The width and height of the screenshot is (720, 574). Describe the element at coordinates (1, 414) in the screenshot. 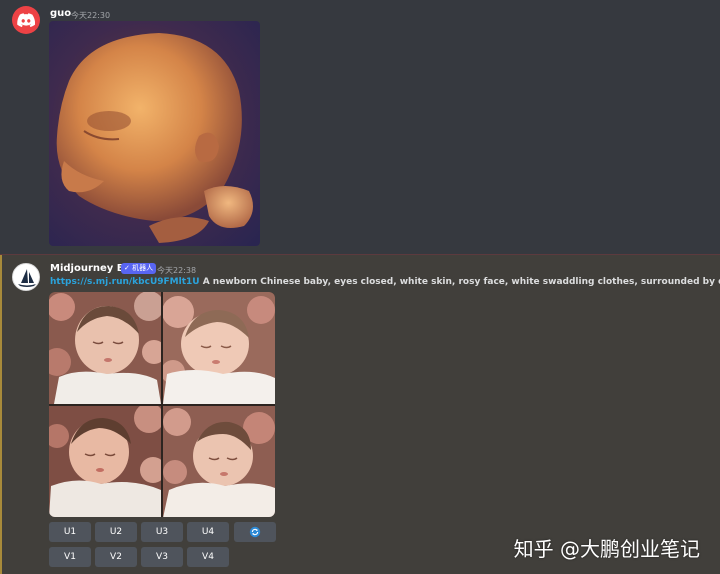

I see `mention-highlight-bar` at that location.